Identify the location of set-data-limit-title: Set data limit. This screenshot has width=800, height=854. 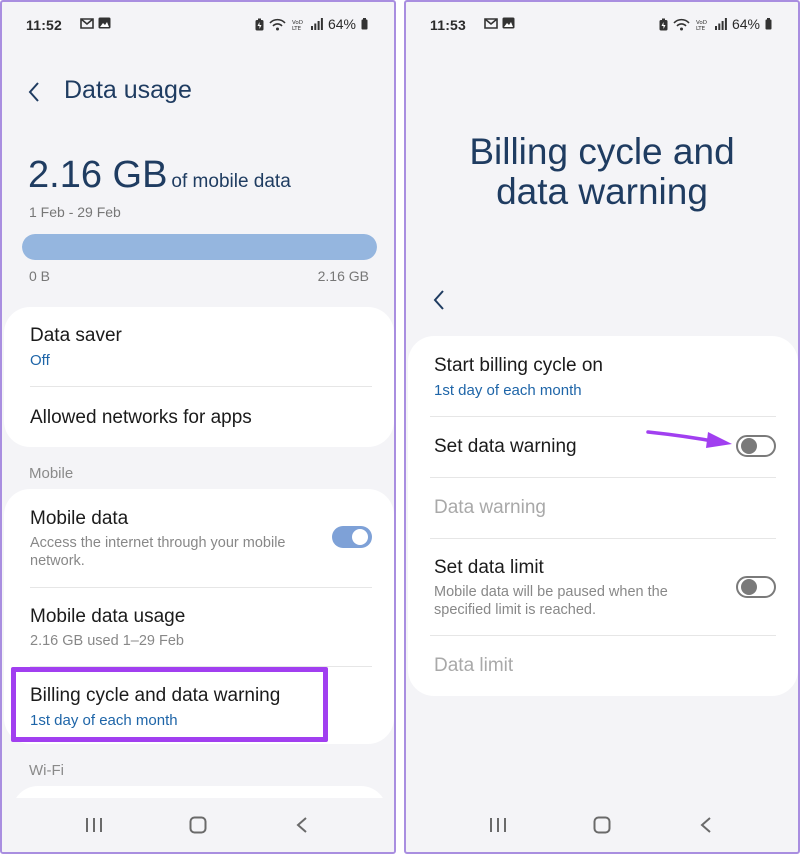
(489, 567).